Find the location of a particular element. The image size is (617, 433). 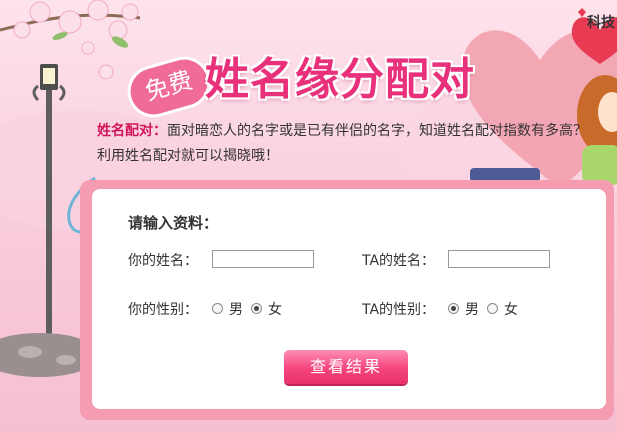

your-gender-female-radio is located at coordinates (256, 308).